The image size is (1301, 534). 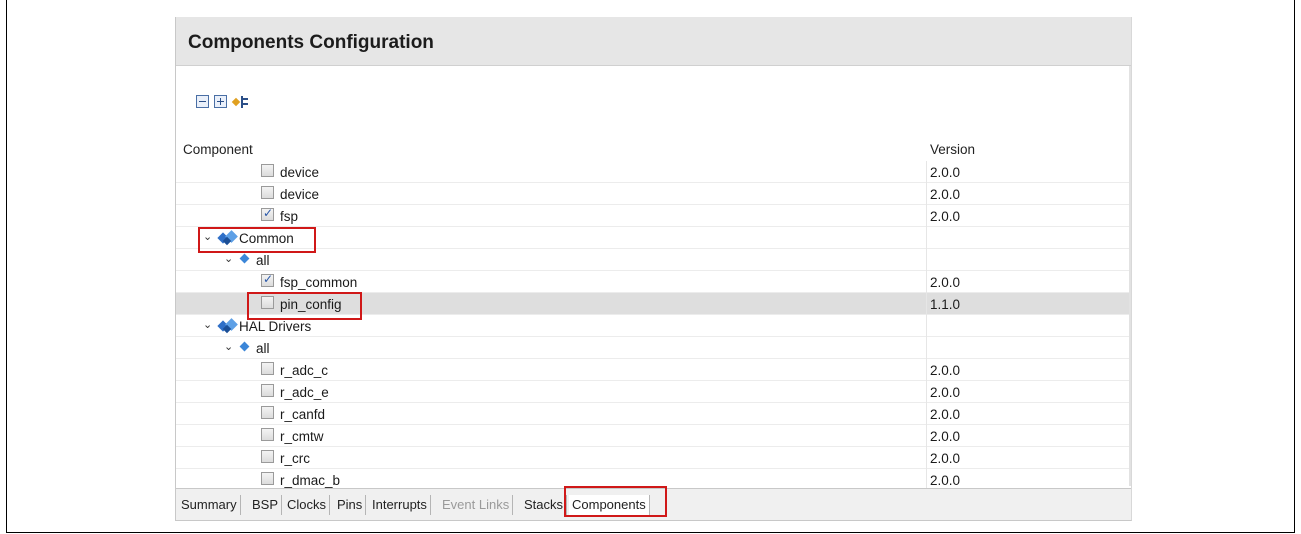 What do you see at coordinates (218, 149) in the screenshot?
I see `column-header-component: Component` at bounding box center [218, 149].